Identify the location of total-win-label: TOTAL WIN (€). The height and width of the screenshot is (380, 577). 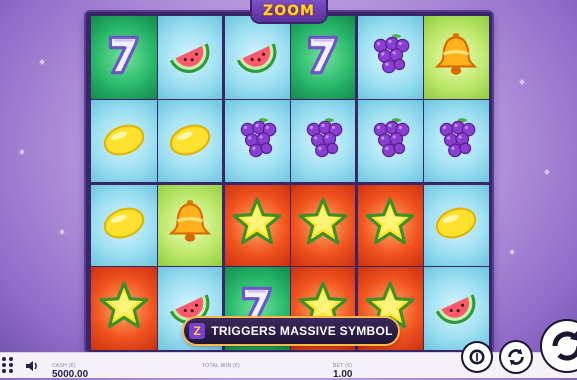
(221, 366).